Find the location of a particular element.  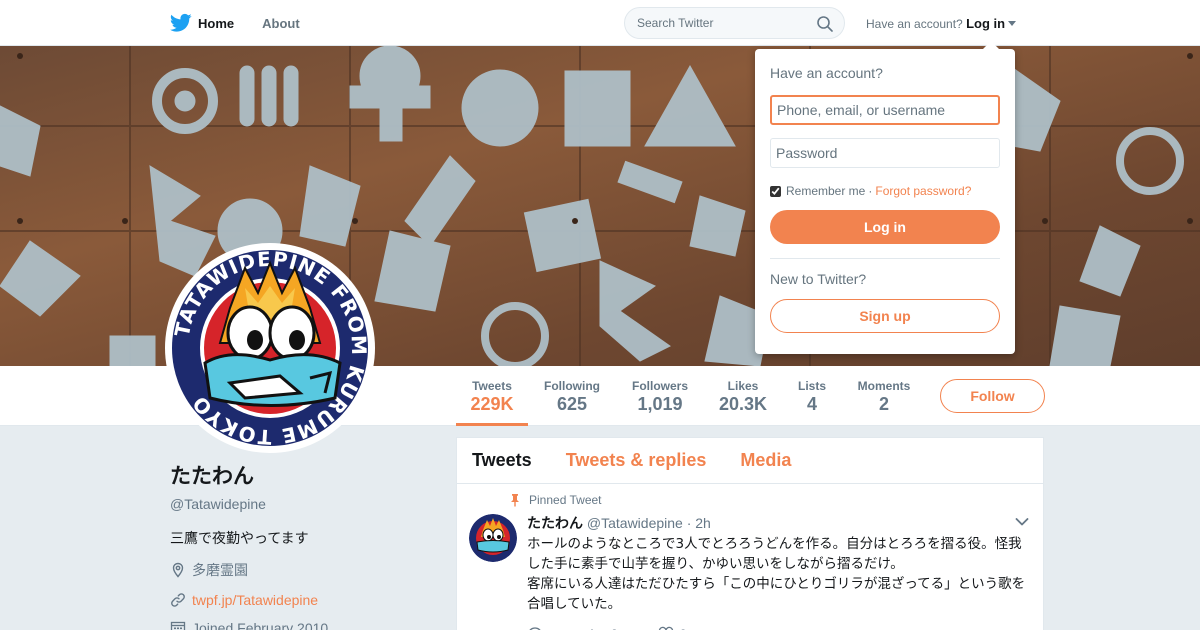

top-navigation: Home About Have an account? Log in is located at coordinates (600, 23).